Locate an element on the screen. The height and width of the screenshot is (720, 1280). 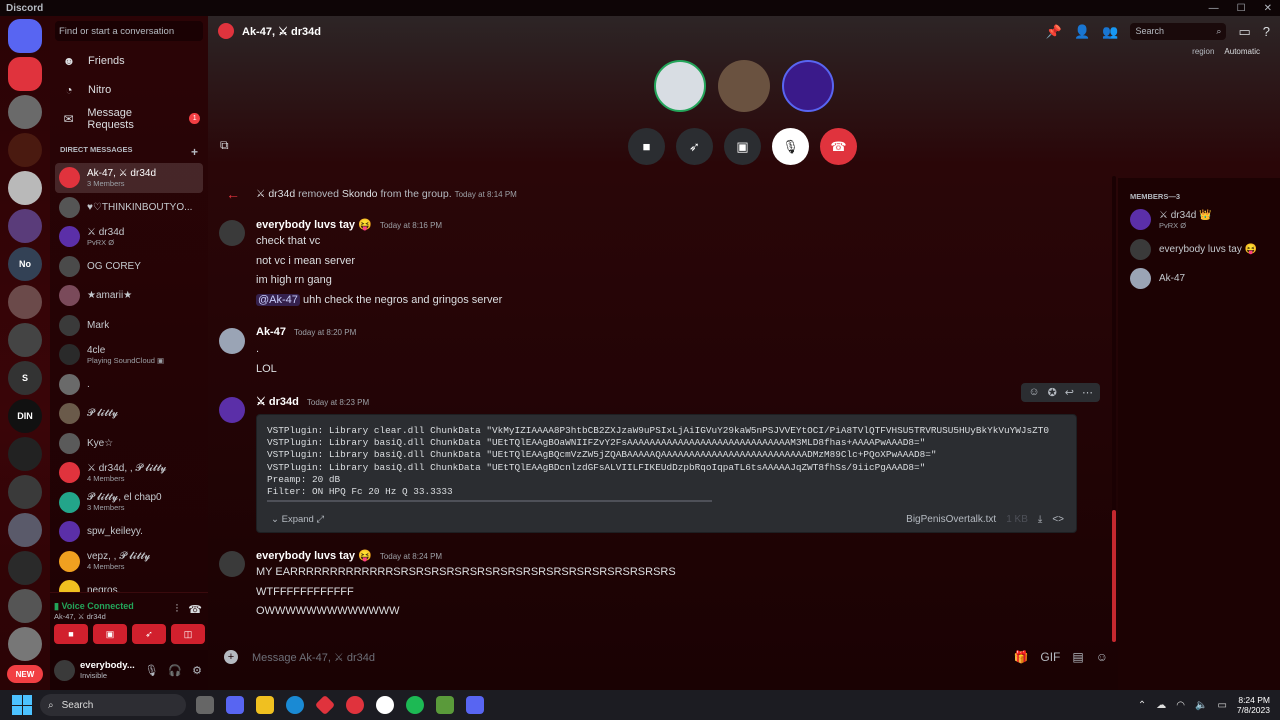
member-item: everybody luvs tay 😝 is located at coordinates (1199, 250).